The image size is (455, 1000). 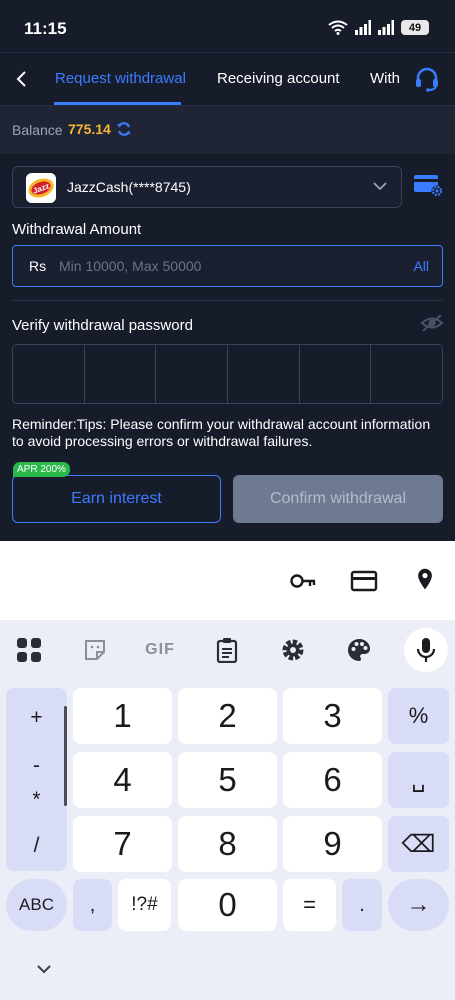 What do you see at coordinates (77, 229) in the screenshot?
I see `amount-label: Withdrawal Amount` at bounding box center [77, 229].